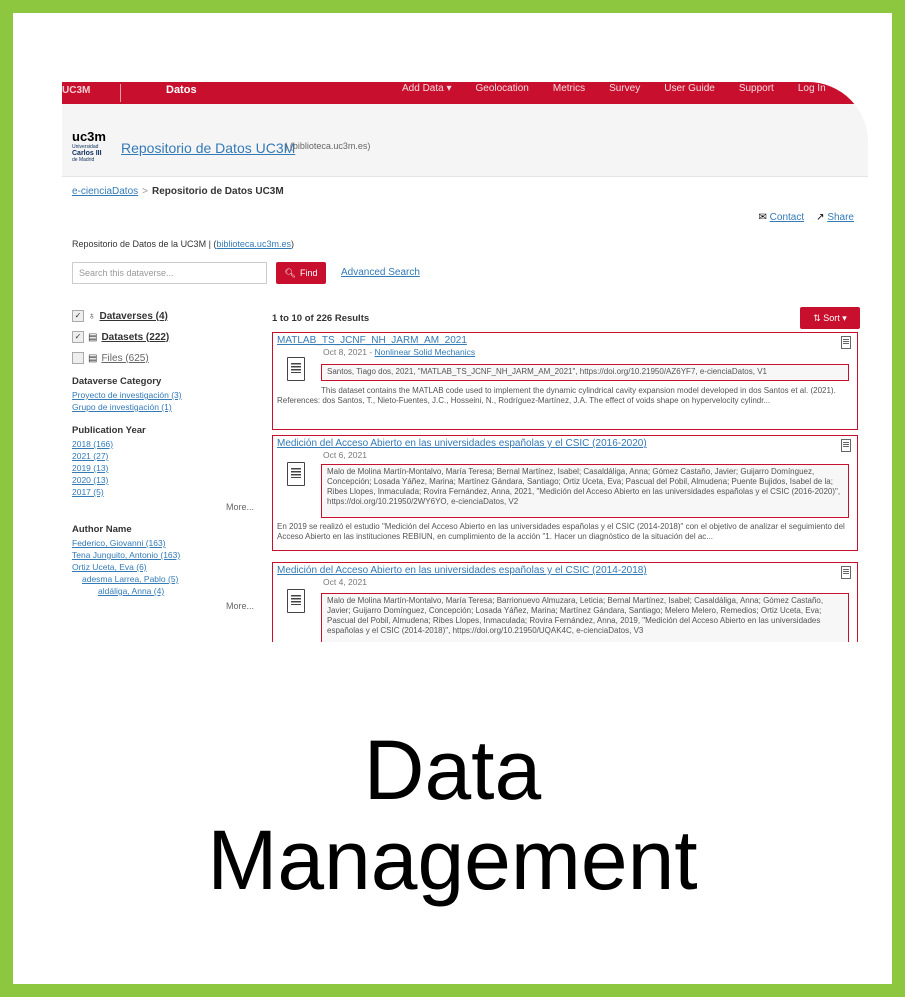 The width and height of the screenshot is (905, 997). I want to click on facet-author-title: Author Name, so click(102, 529).